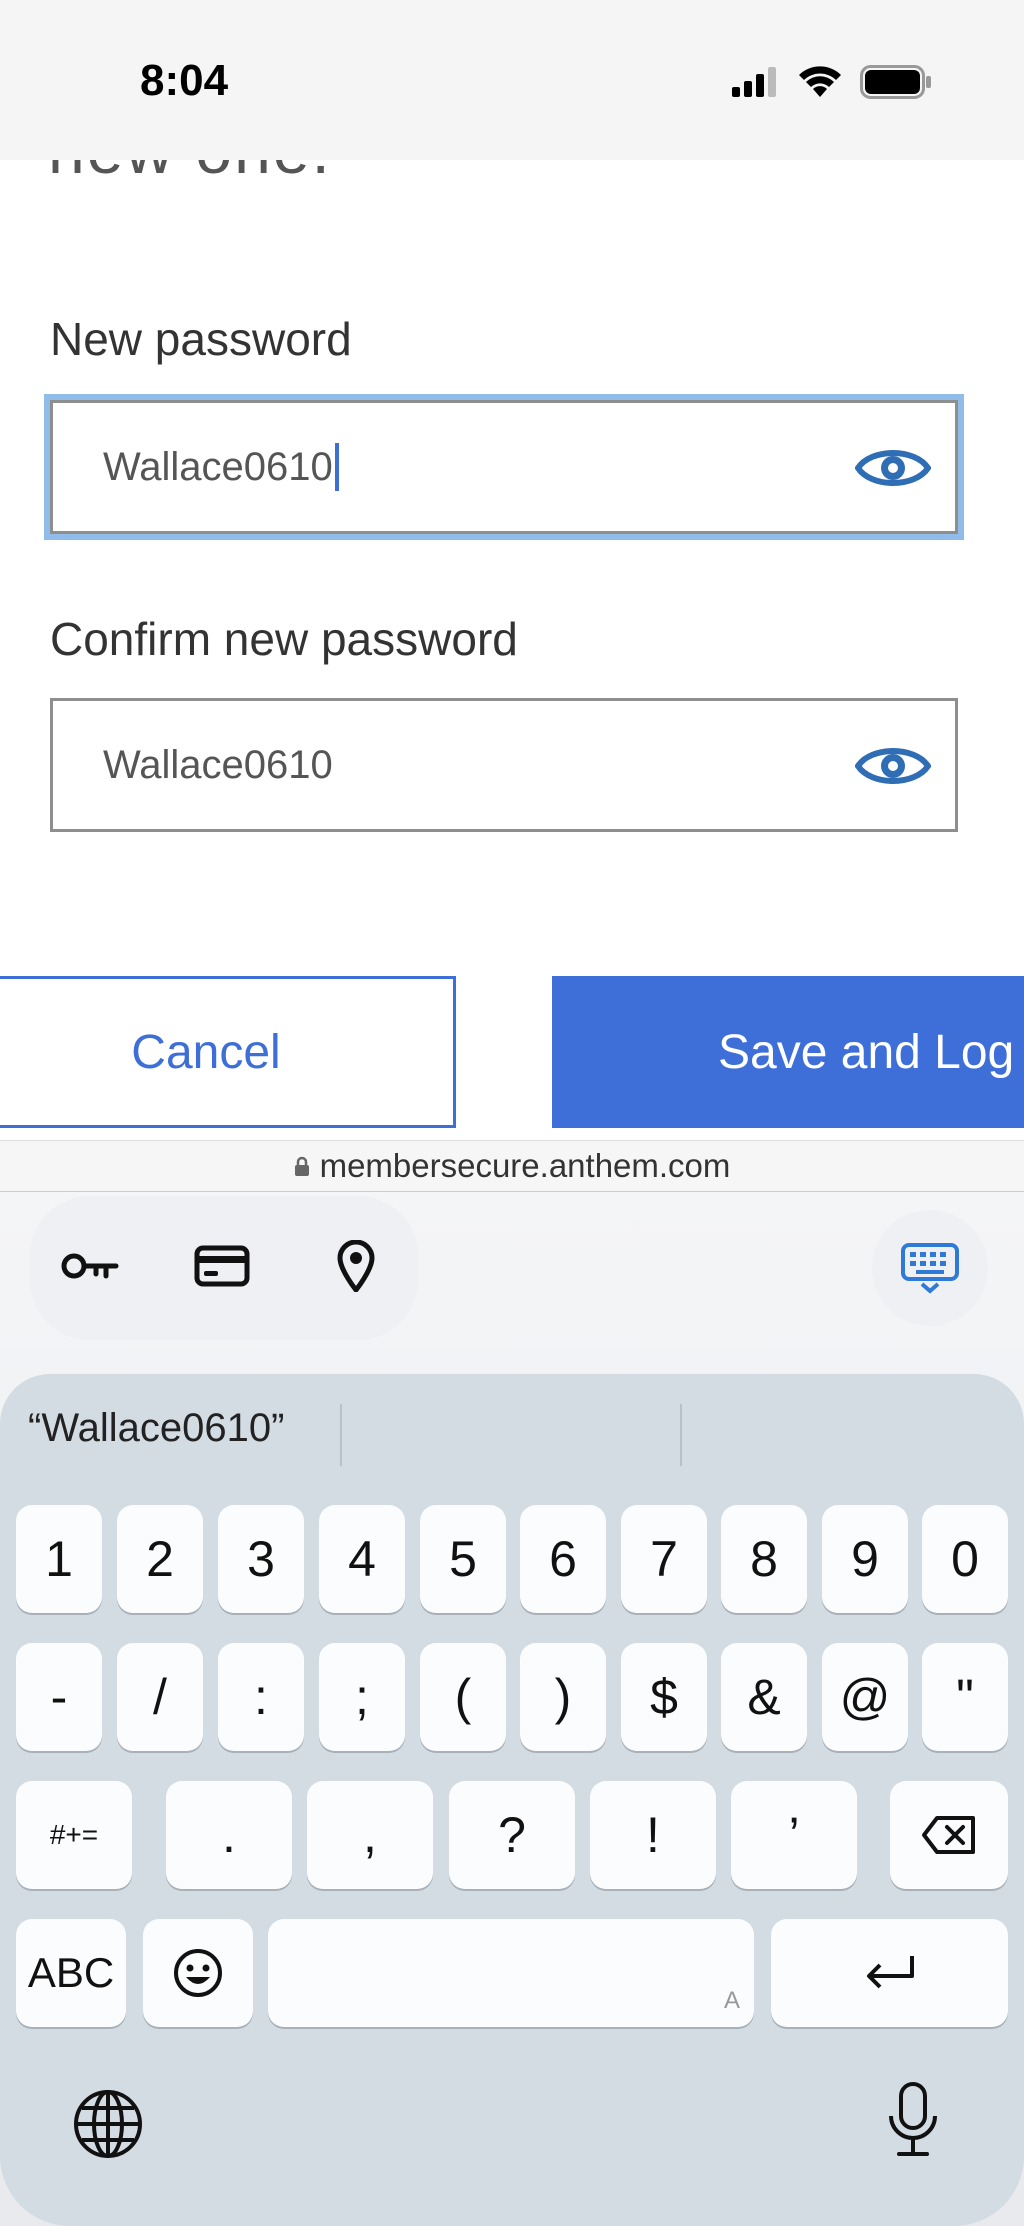  What do you see at coordinates (754, 82) in the screenshot?
I see `cellular-signal-icon` at bounding box center [754, 82].